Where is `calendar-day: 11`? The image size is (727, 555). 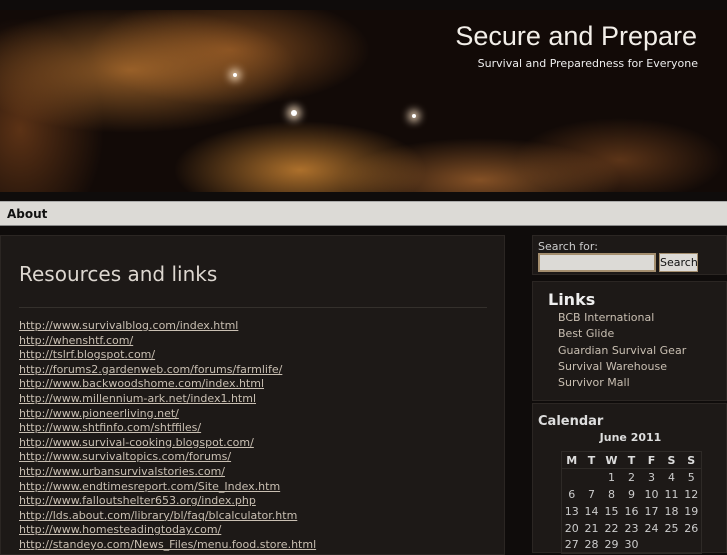
calendar-day: 11 is located at coordinates (671, 494).